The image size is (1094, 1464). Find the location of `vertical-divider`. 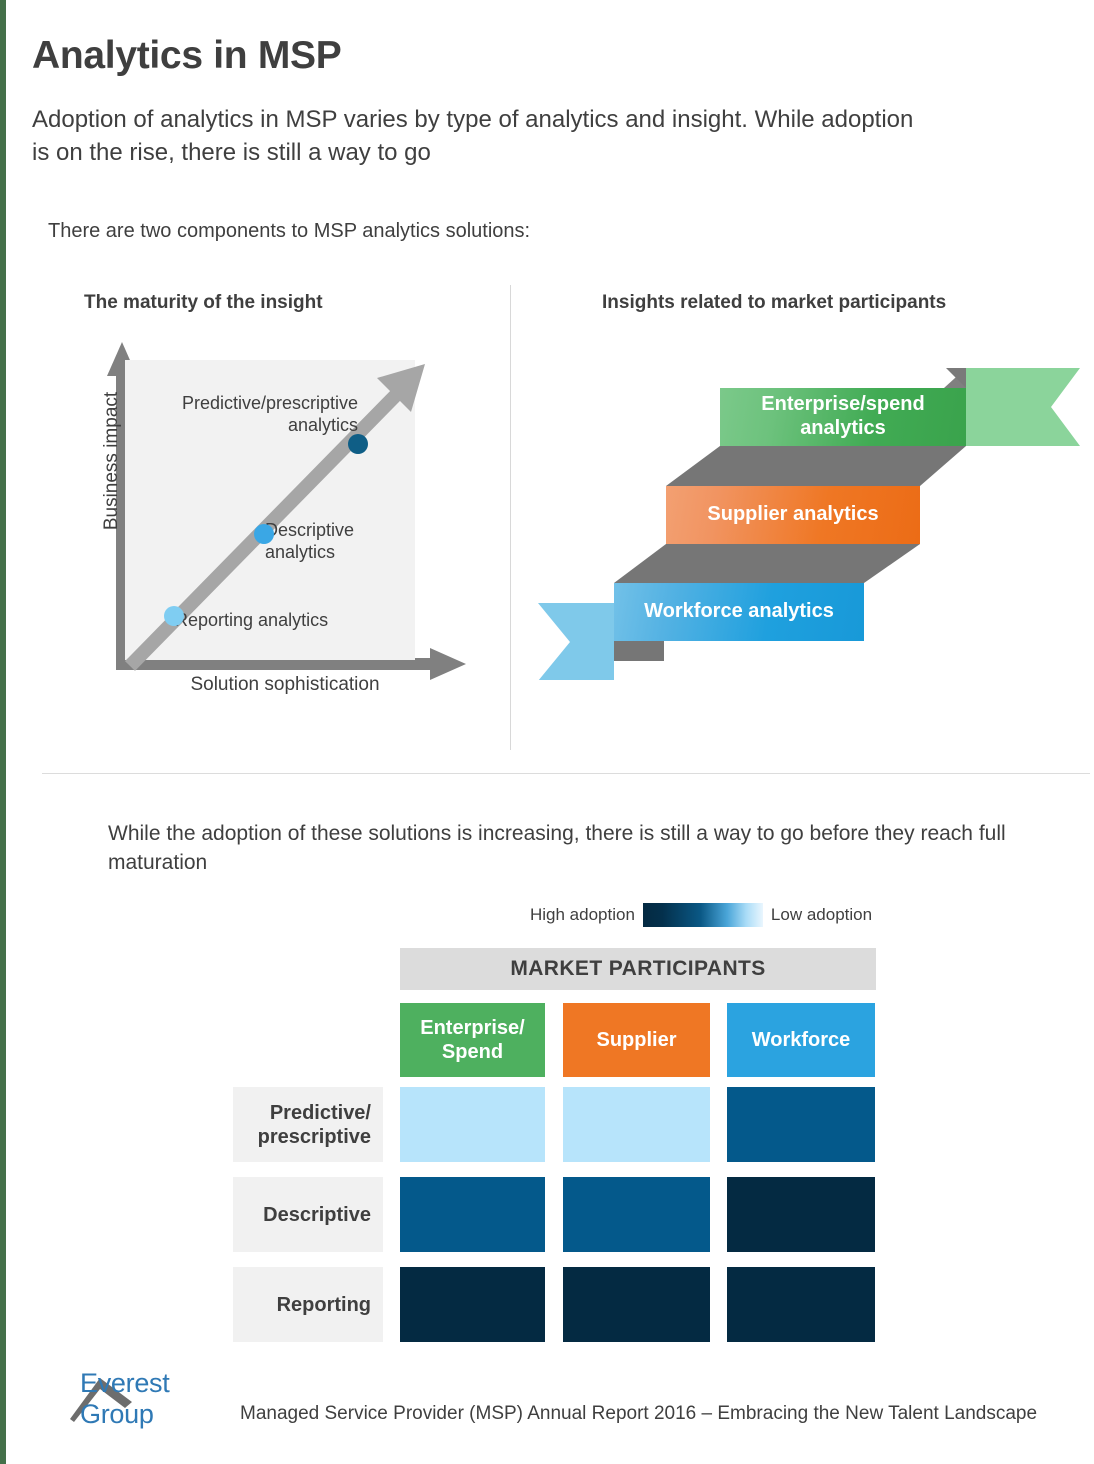

vertical-divider is located at coordinates (510, 517).